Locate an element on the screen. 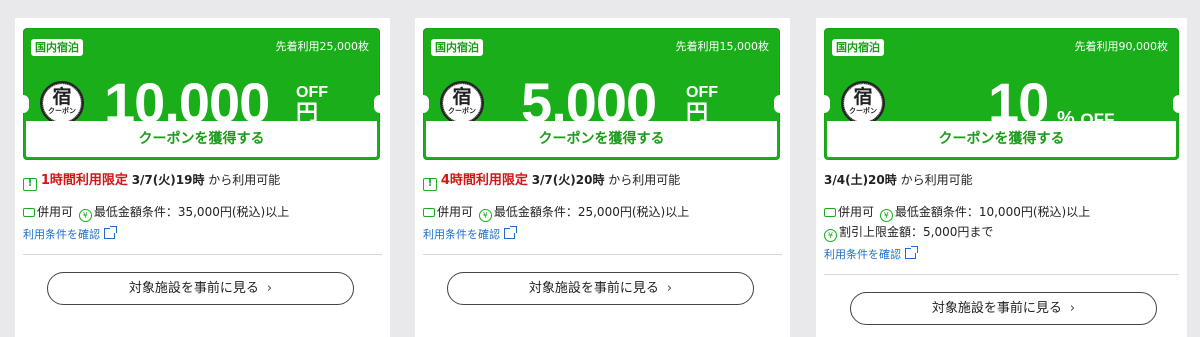  condition-row: 併用可 ¥ 最低金額条件：10,000円(税込)以上 is located at coordinates (957, 213).